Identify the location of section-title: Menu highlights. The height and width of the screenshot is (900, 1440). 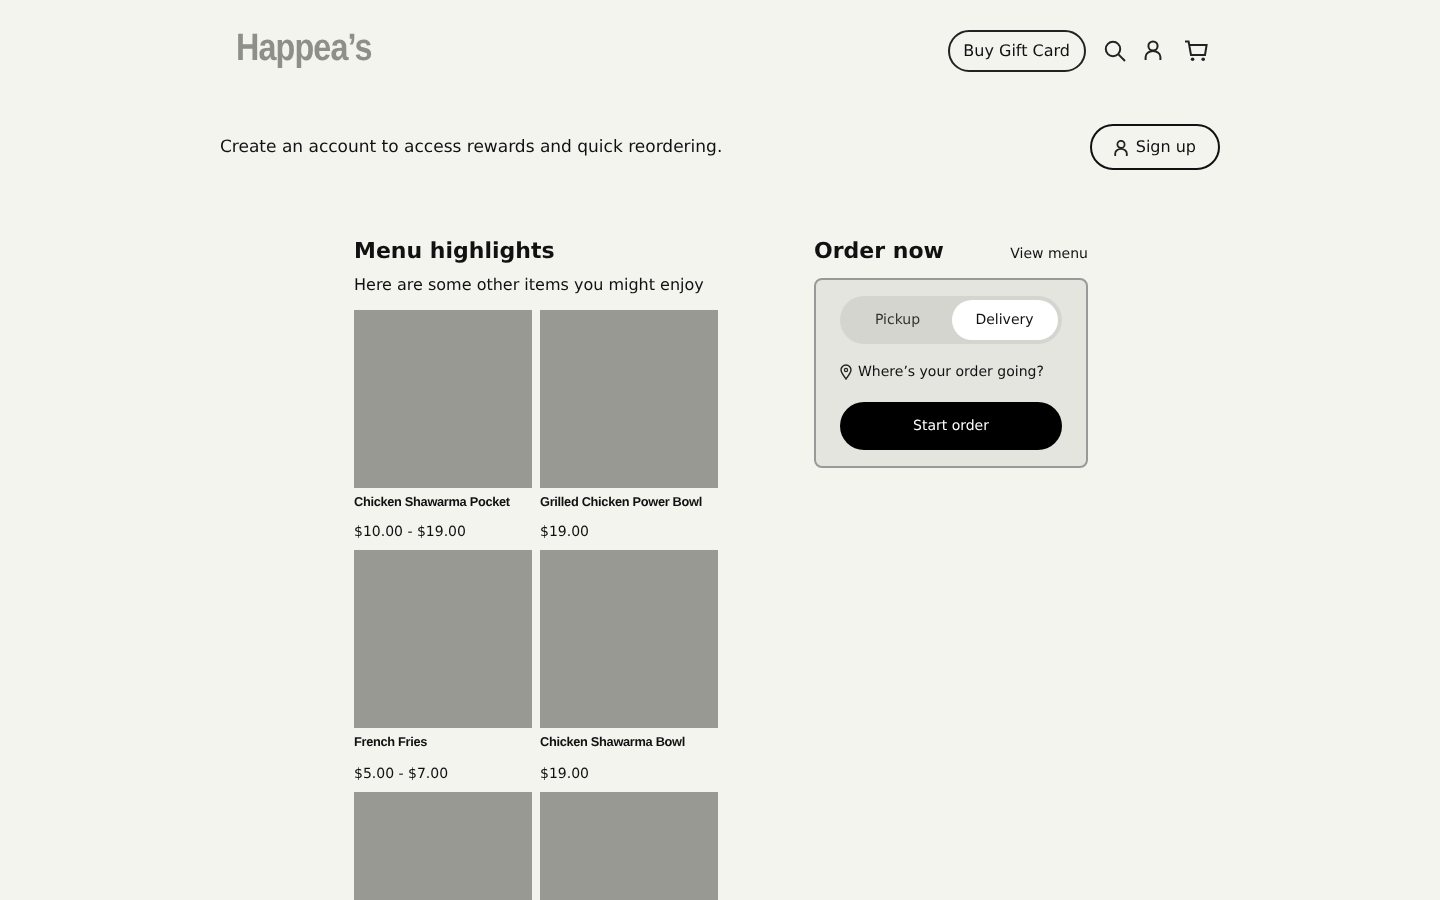
(455, 251).